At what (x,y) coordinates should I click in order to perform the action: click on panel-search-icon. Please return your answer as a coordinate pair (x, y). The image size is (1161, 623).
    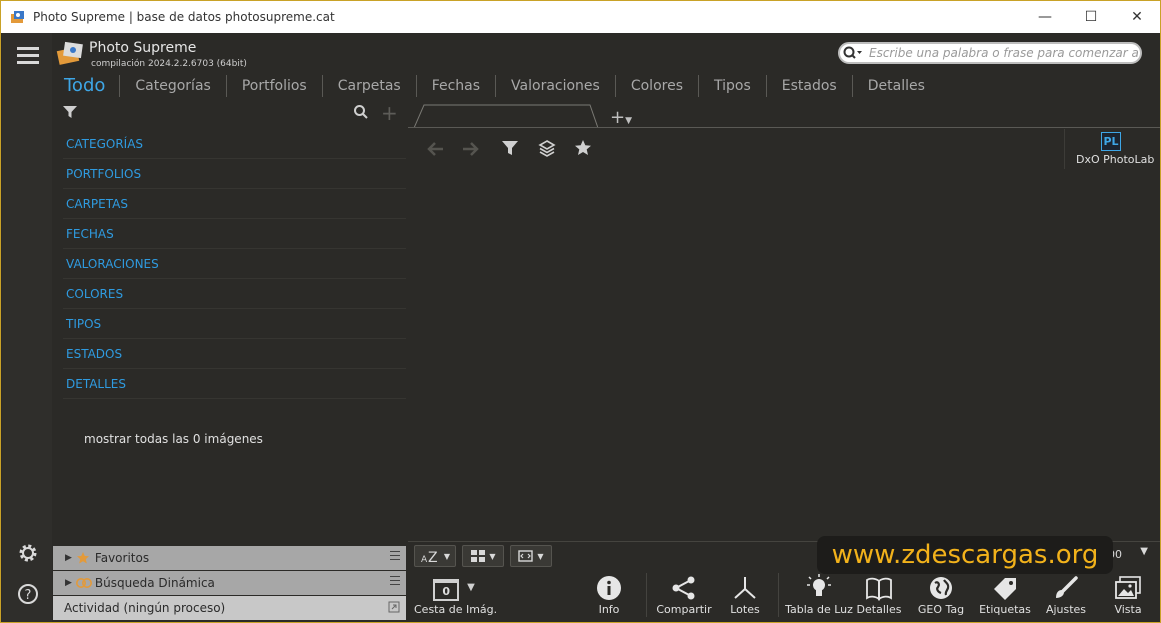
    Looking at the image, I should click on (361, 112).